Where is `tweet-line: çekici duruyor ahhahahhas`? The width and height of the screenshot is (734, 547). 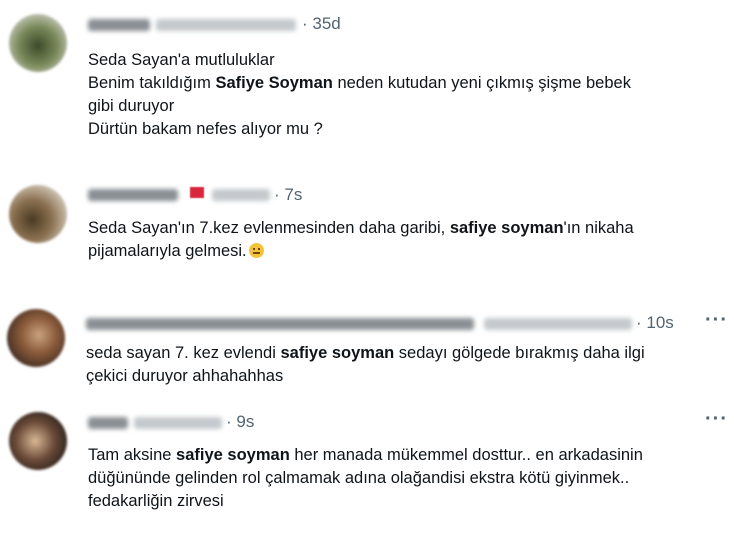 tweet-line: çekici duruyor ahhahahhas is located at coordinates (365, 376).